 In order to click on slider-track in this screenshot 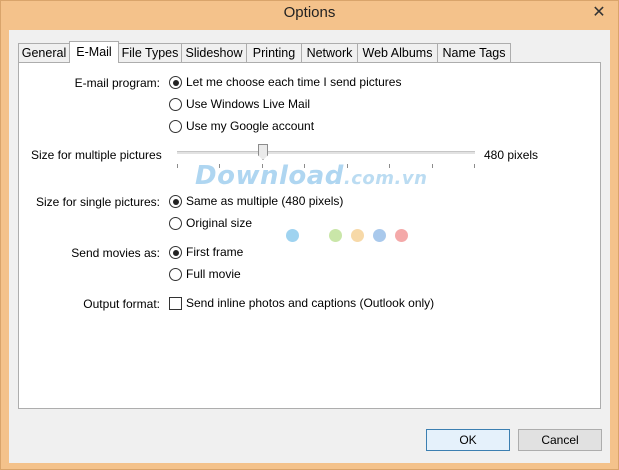, I will do `click(326, 152)`.